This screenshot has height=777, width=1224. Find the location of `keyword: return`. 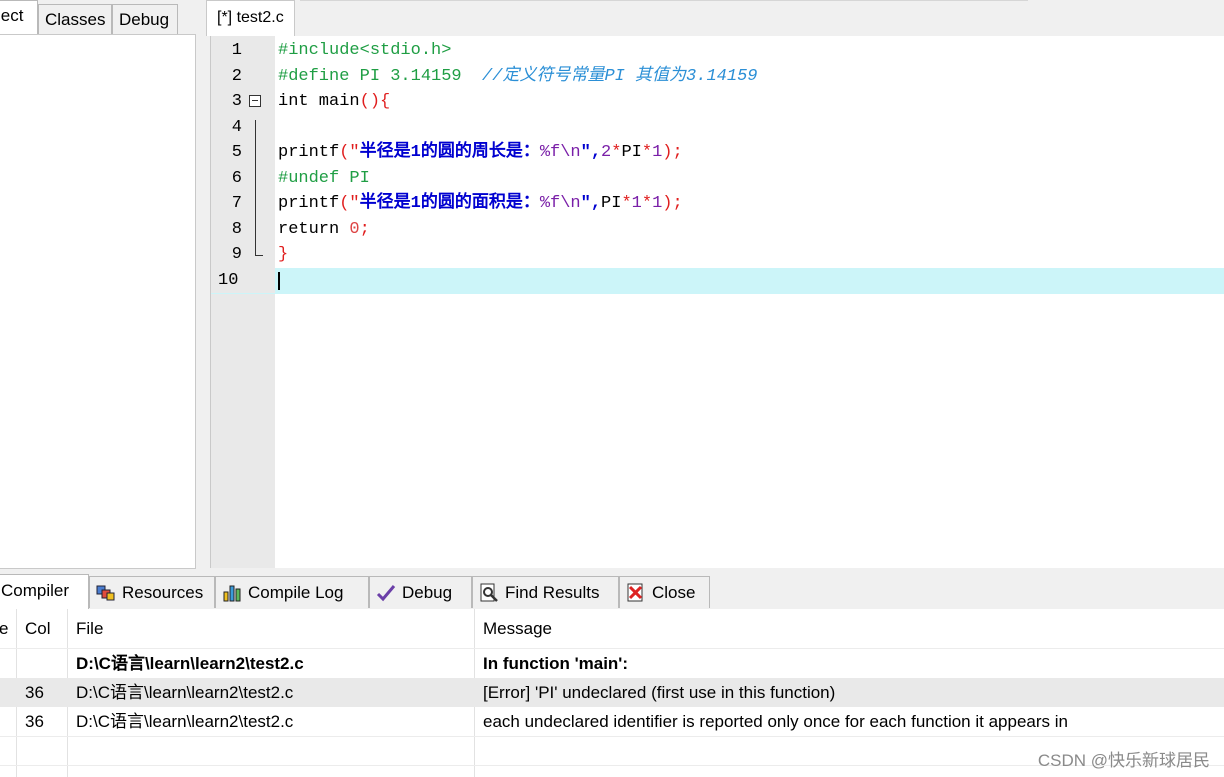

keyword: return is located at coordinates (314, 229).